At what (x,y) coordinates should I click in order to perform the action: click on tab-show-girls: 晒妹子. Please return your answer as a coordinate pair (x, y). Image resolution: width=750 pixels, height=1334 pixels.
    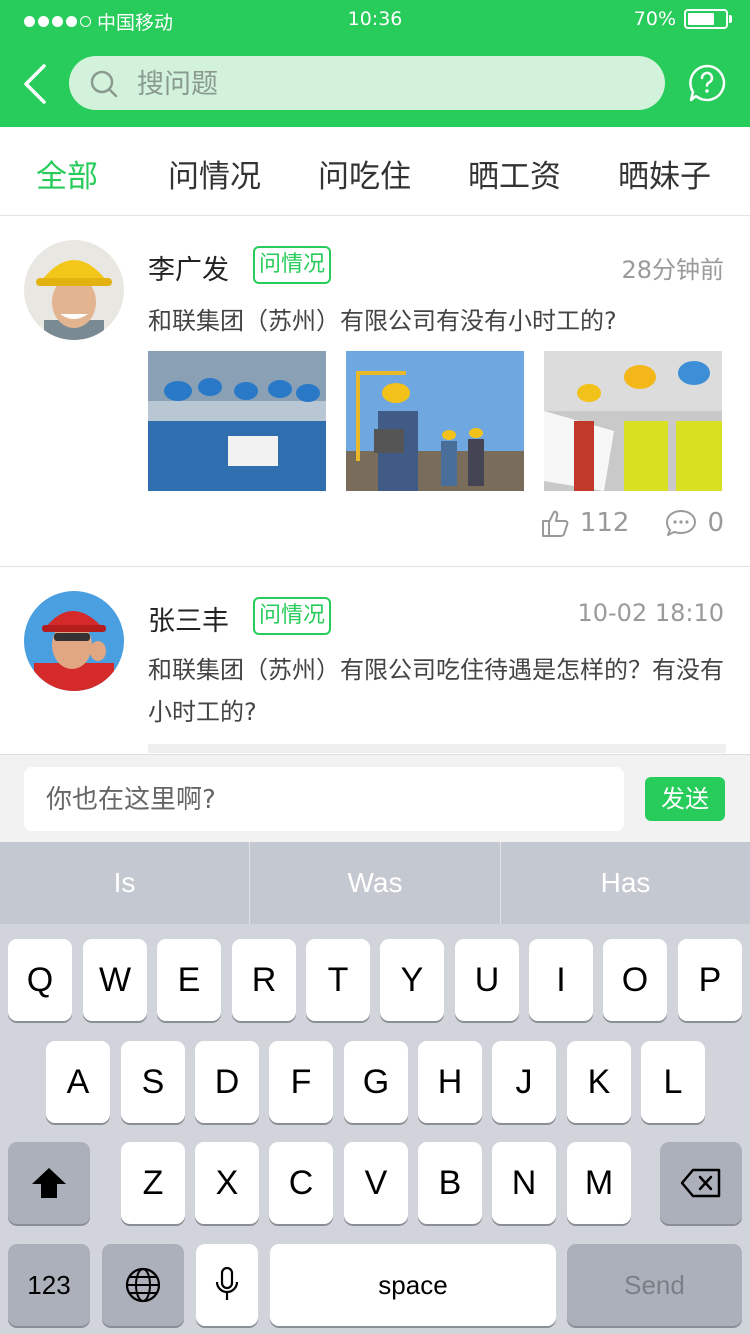
    Looking at the image, I should click on (664, 173).